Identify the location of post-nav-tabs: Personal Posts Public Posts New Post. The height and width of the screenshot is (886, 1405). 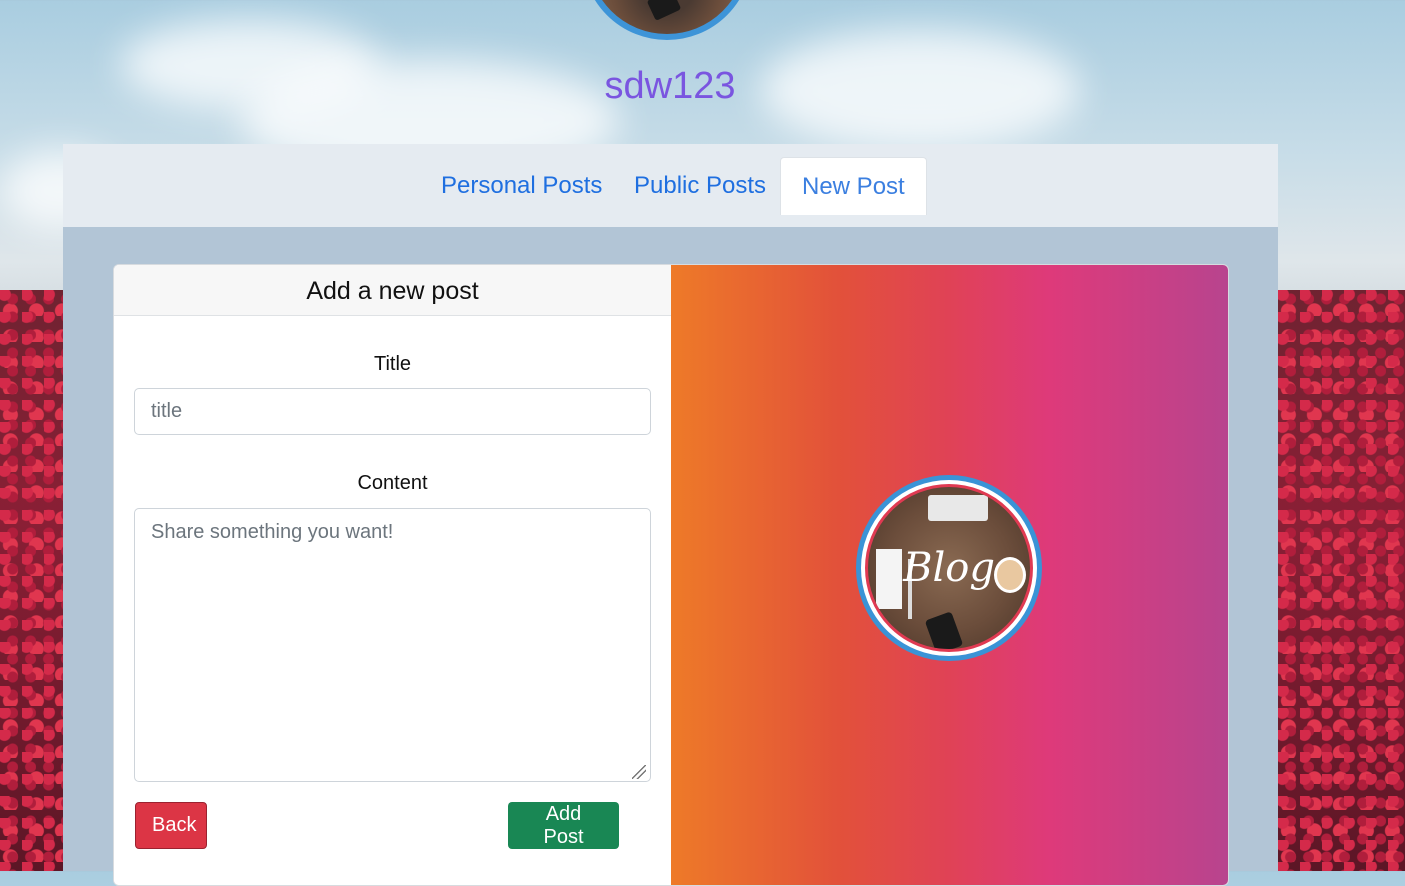
(670, 185).